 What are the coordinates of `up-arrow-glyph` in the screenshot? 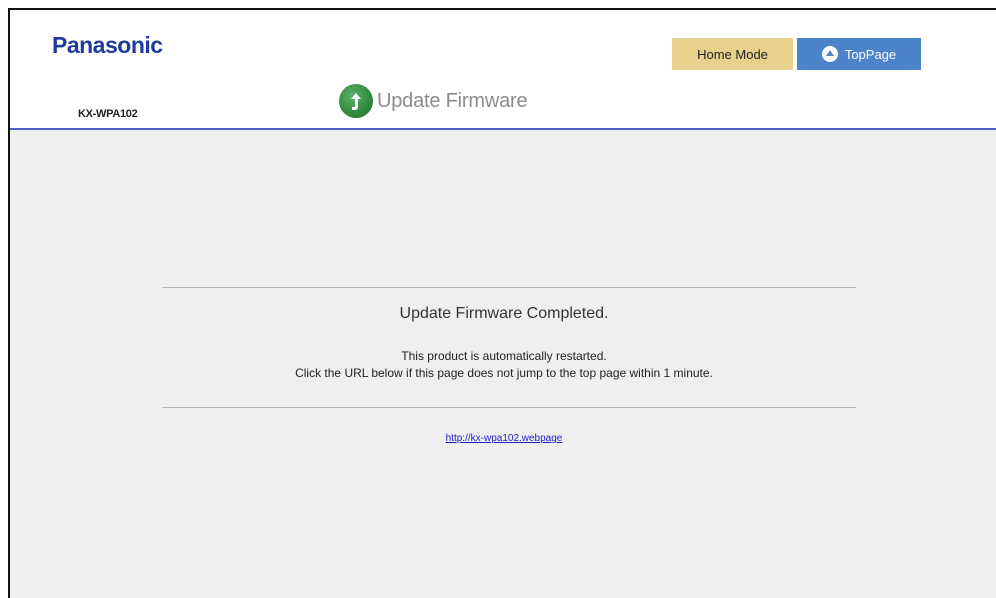 It's located at (829, 53).